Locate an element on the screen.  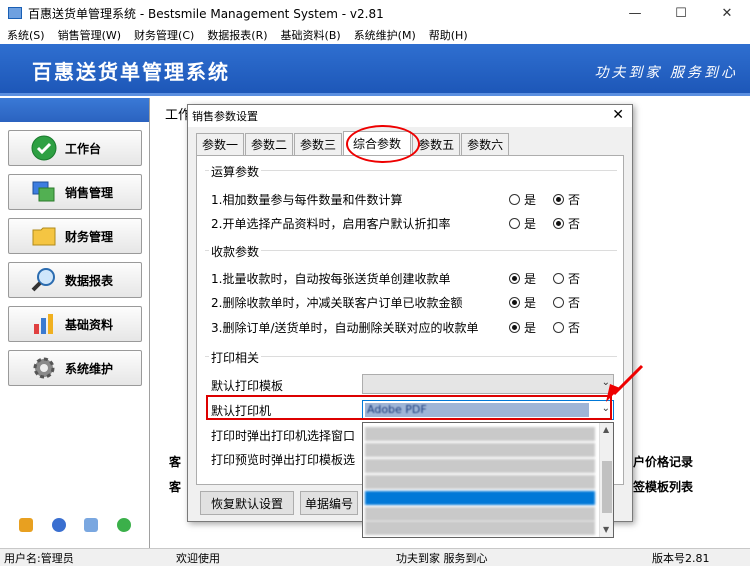
setting-row: 1.批量收款时，自动按每张送货单创建收款单 是 否 is located at coordinates (411, 278).